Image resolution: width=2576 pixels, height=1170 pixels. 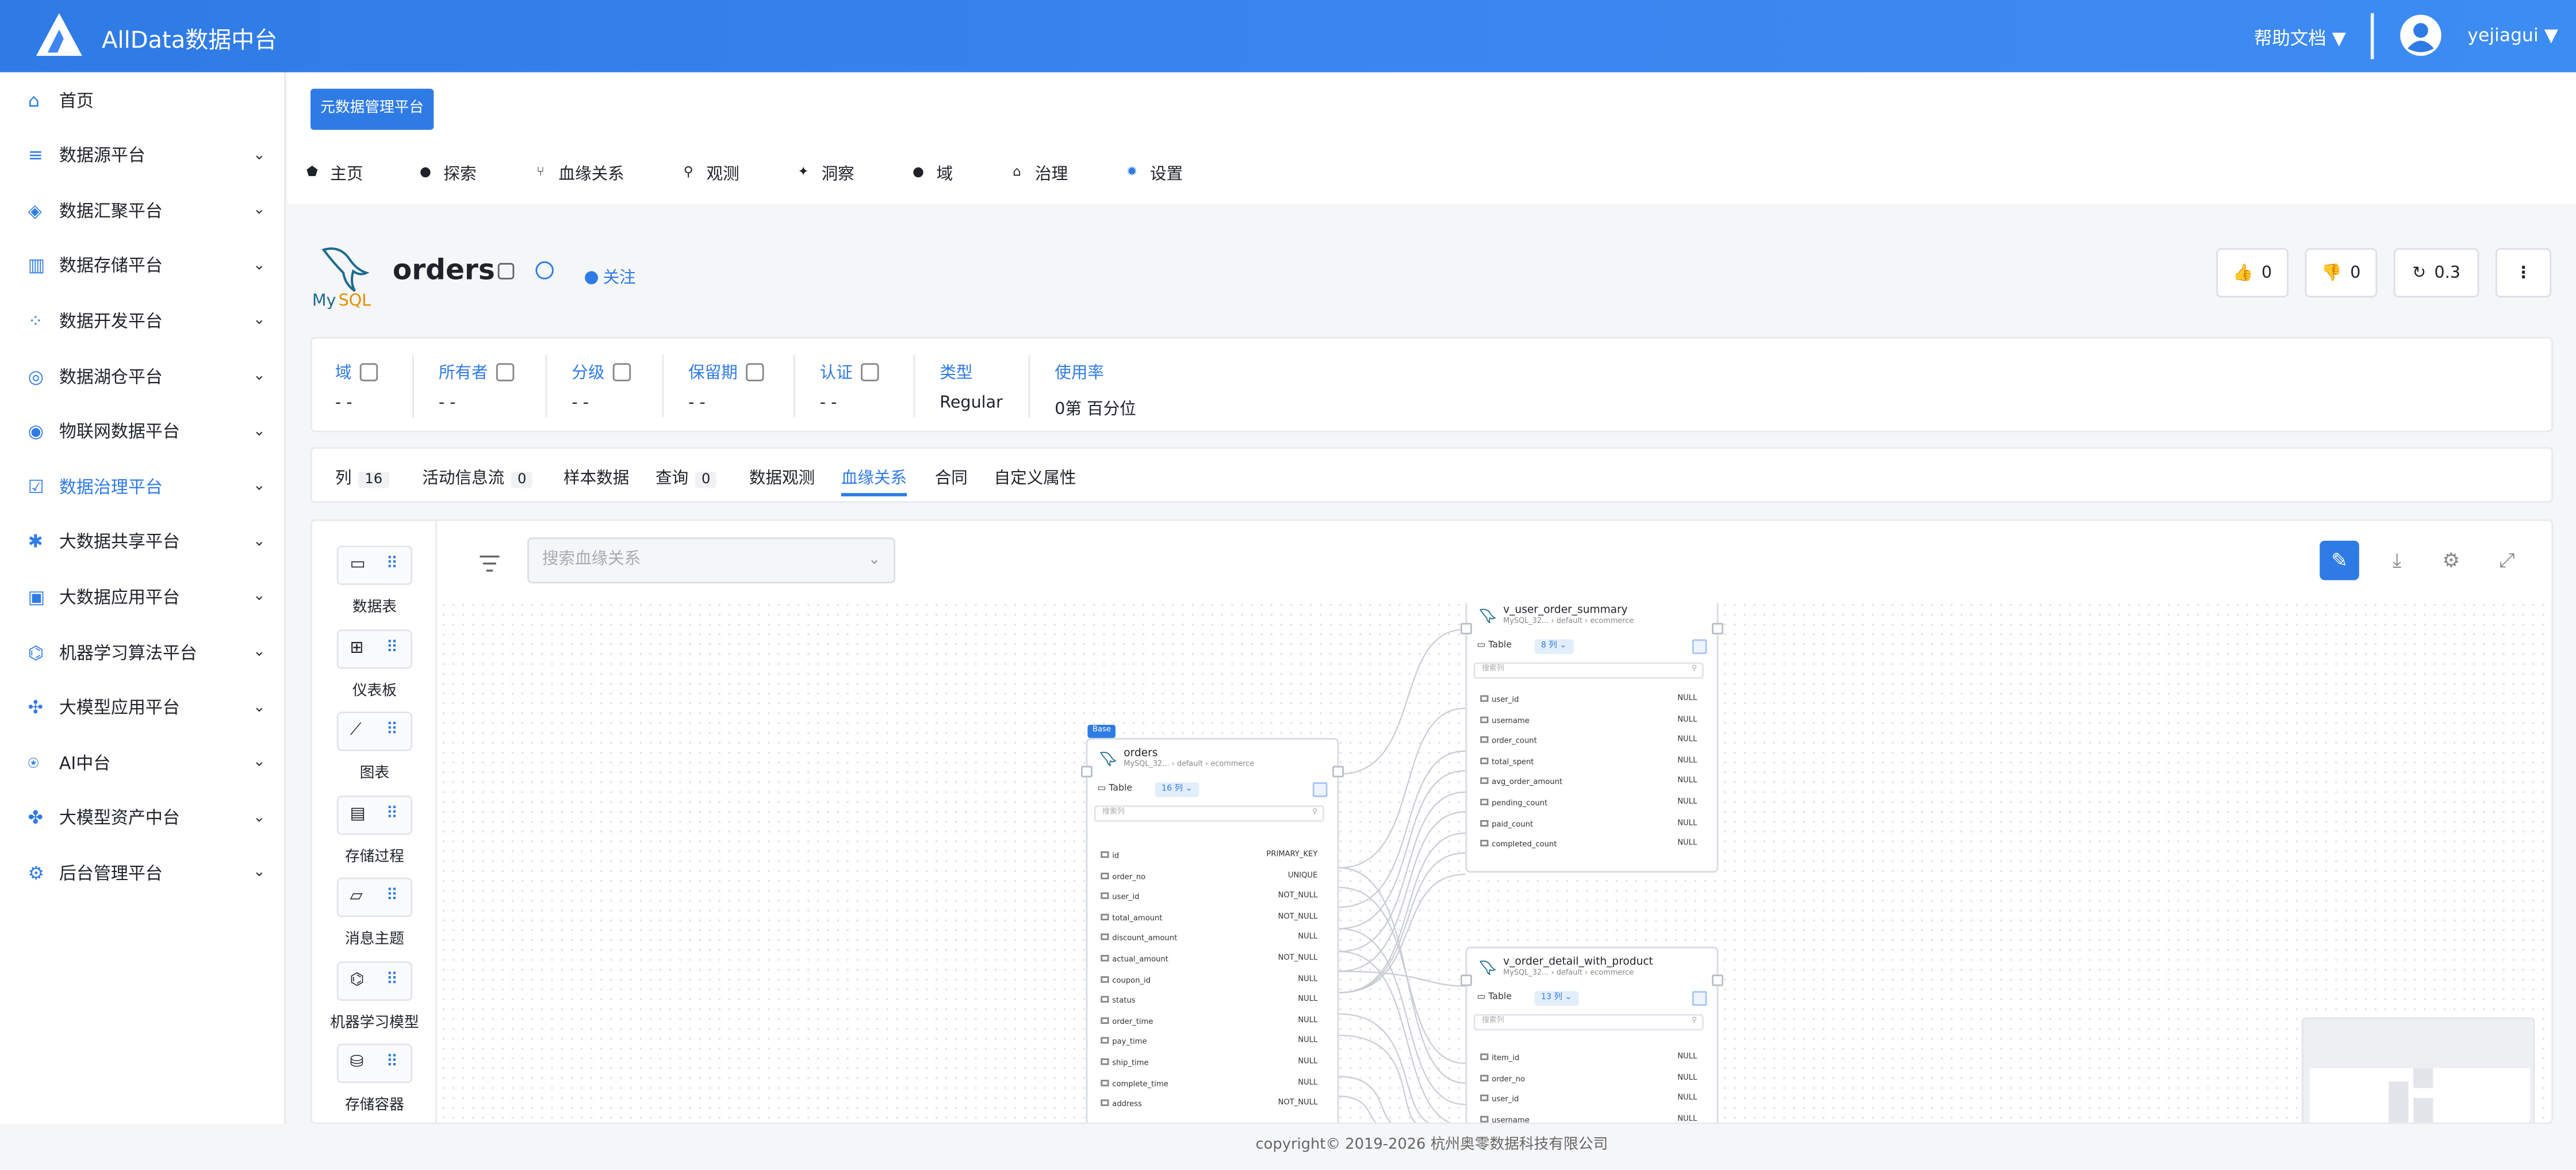 What do you see at coordinates (2524, 273) in the screenshot?
I see `more-options-button: ⋮` at bounding box center [2524, 273].